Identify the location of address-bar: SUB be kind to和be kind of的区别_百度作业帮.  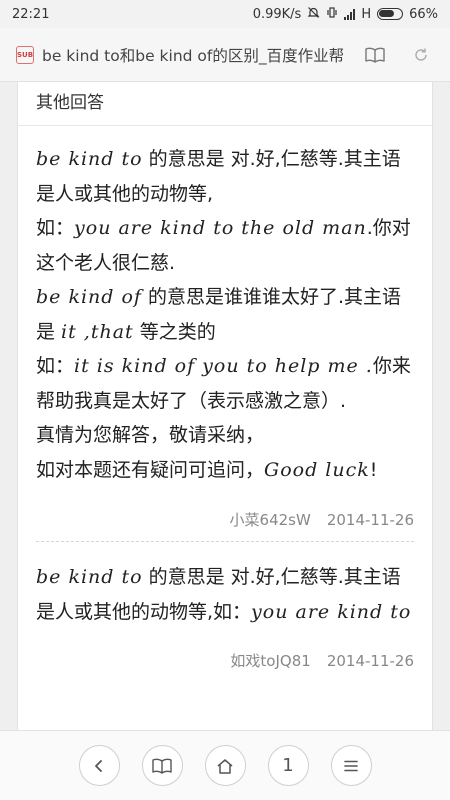
(225, 55).